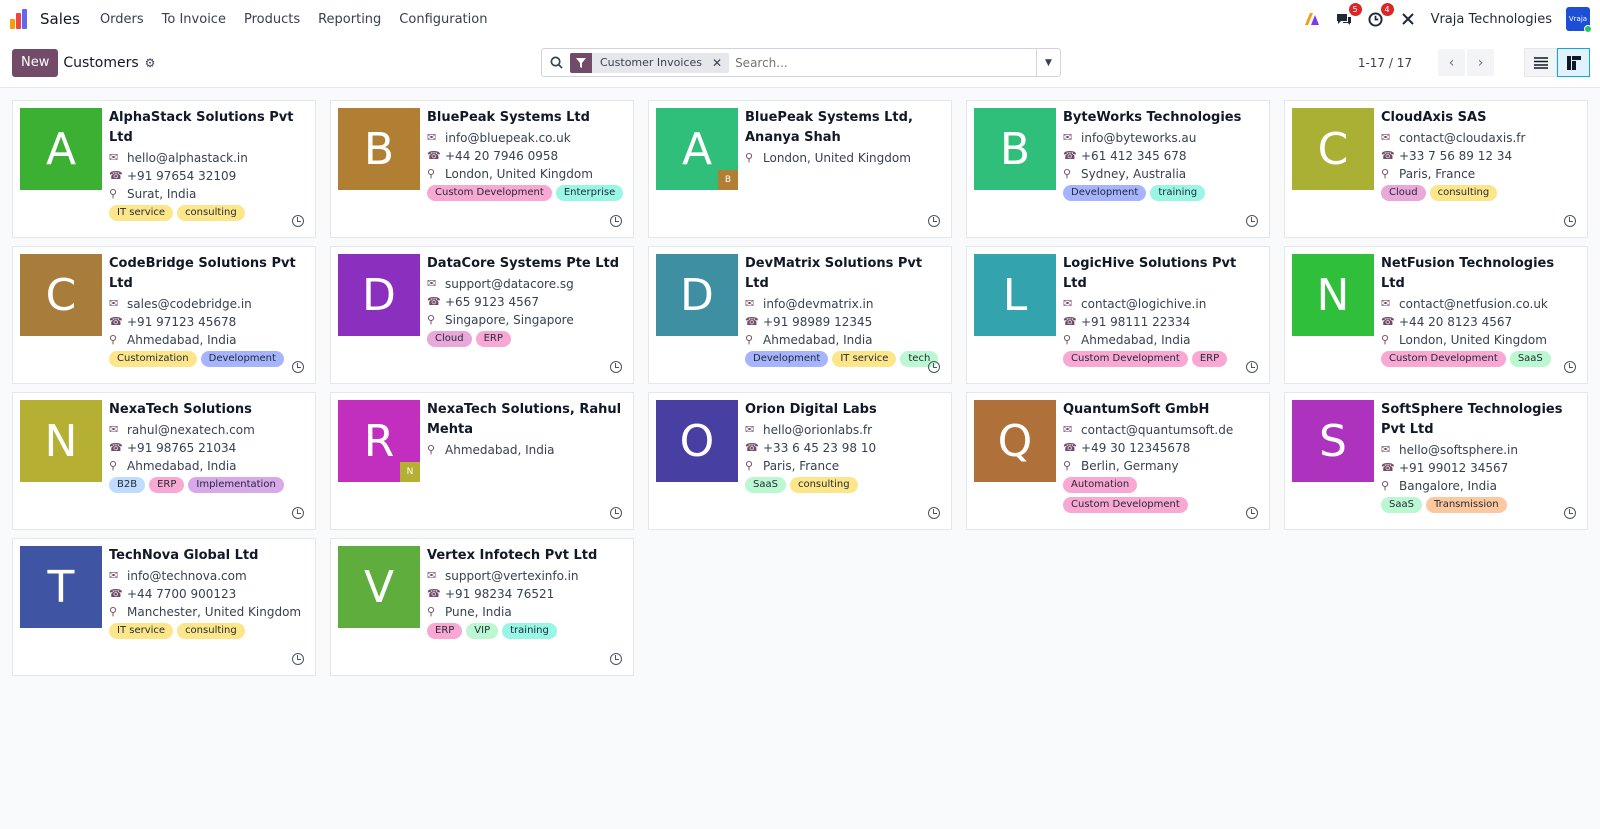 The image size is (1600, 829). Describe the element at coordinates (194, 19) in the screenshot. I see `menu-to-invoice: To Invoice` at that location.